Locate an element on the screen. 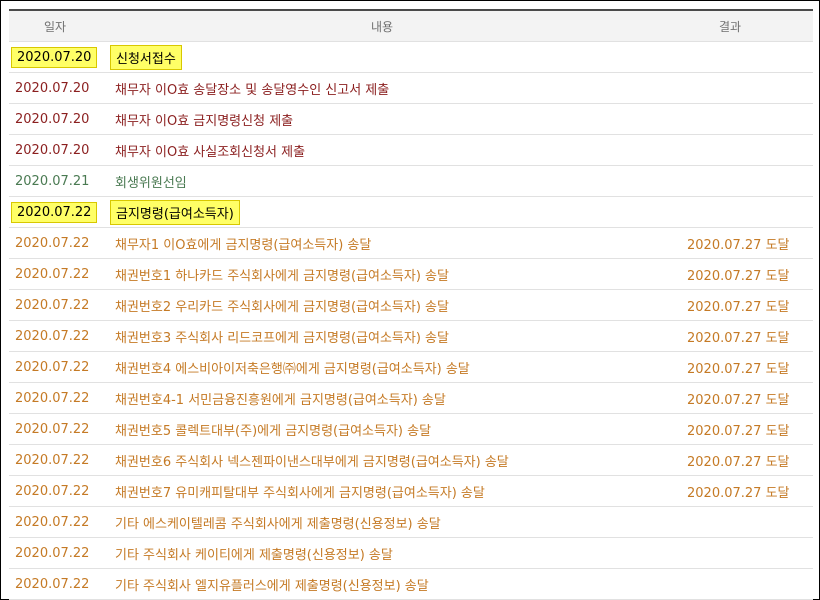  row-content: 채권번호7 유미캐피탈대부 주식회사에게 금지명령(급여소득자) 송달 is located at coordinates (300, 493).